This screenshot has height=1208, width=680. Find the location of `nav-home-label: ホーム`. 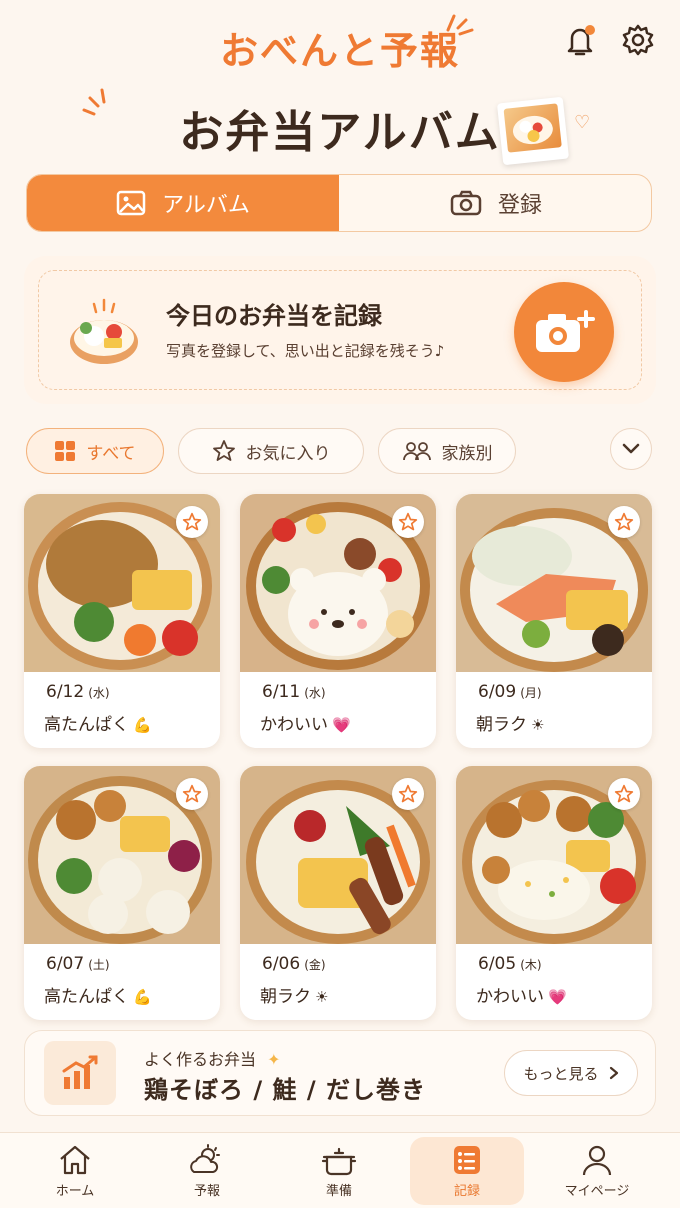

nav-home-label: ホーム is located at coordinates (75, 1191).